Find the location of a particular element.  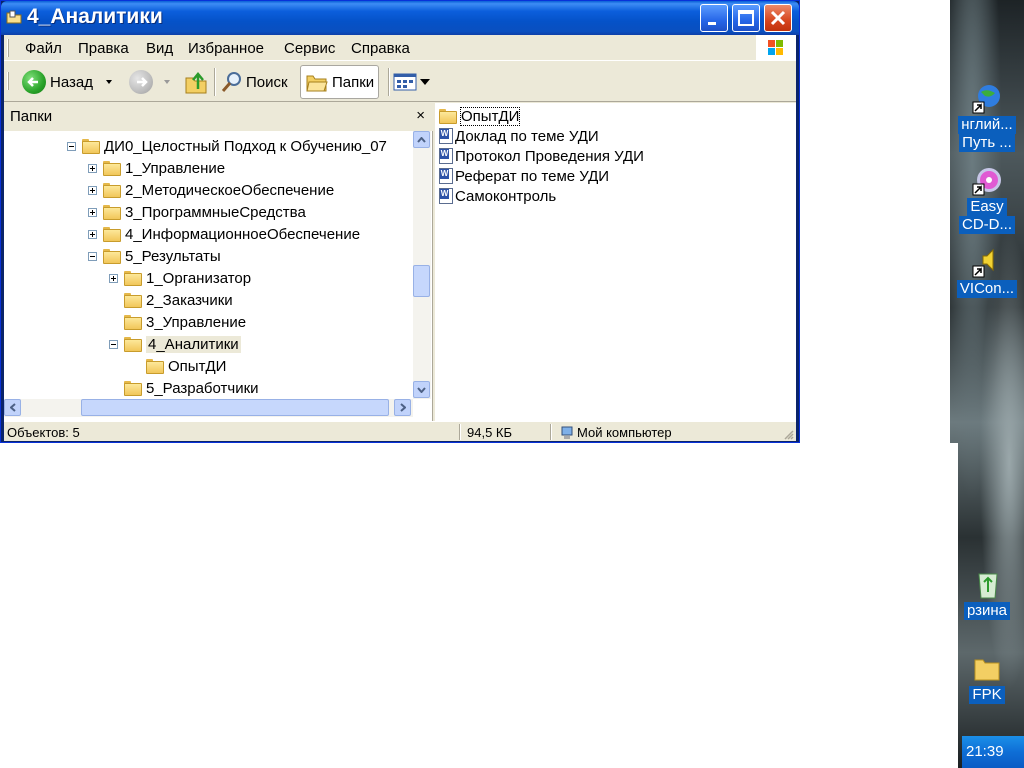

scroll-right-button is located at coordinates (402, 407).